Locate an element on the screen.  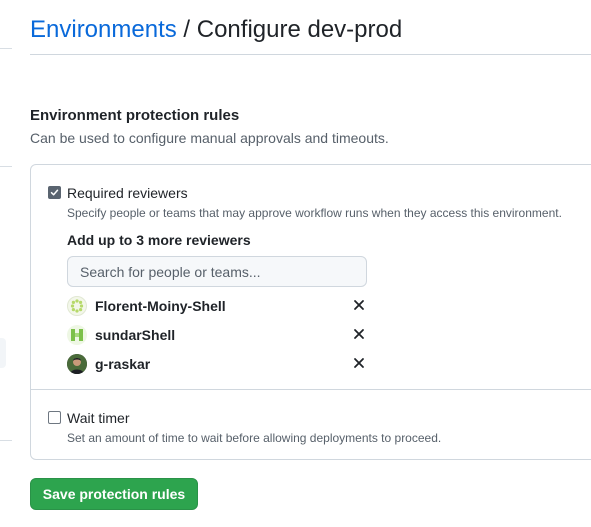
page-title: Configure dev-prod is located at coordinates (299, 29).